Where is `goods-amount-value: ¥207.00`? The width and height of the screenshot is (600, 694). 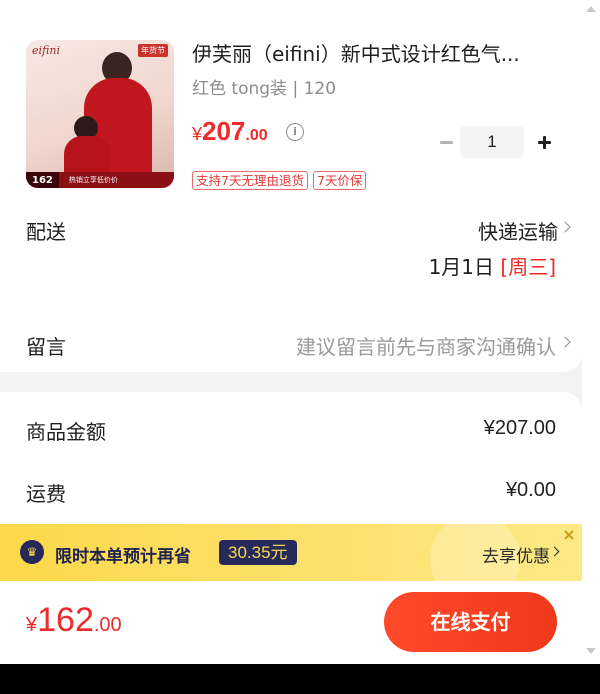 goods-amount-value: ¥207.00 is located at coordinates (519, 428).